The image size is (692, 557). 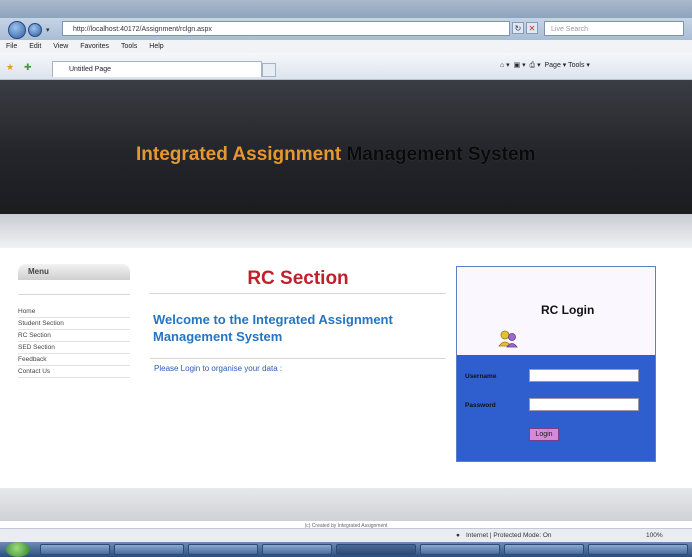 What do you see at coordinates (518, 28) in the screenshot?
I see `refresh-icon: ↻` at bounding box center [518, 28].